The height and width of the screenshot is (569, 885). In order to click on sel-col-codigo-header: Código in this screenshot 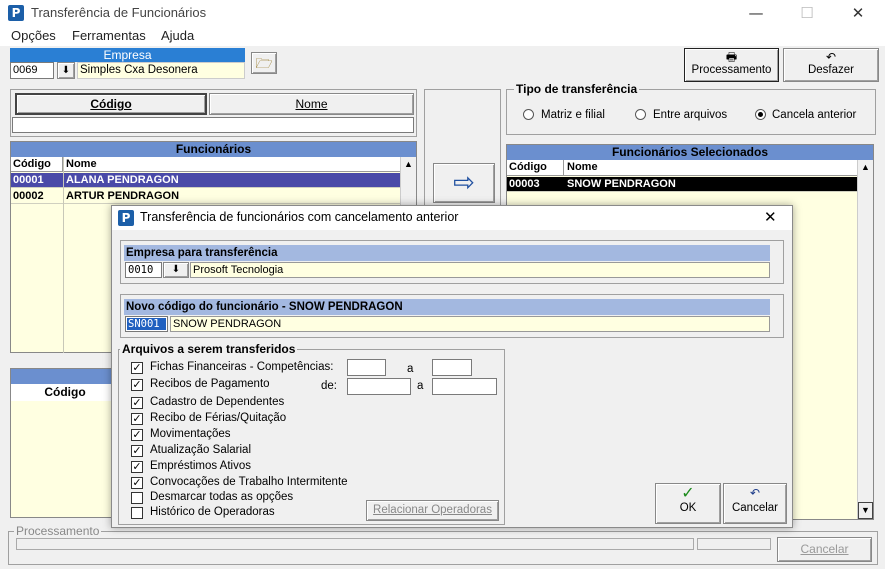, I will do `click(535, 167)`.